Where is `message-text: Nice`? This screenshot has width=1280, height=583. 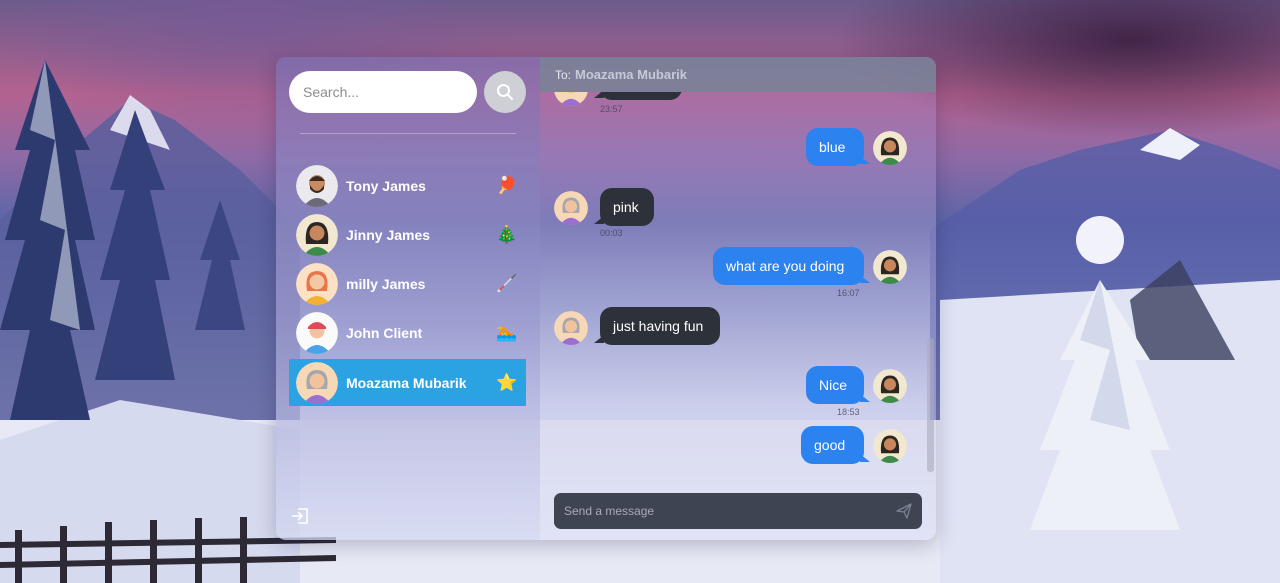 message-text: Nice is located at coordinates (833, 385).